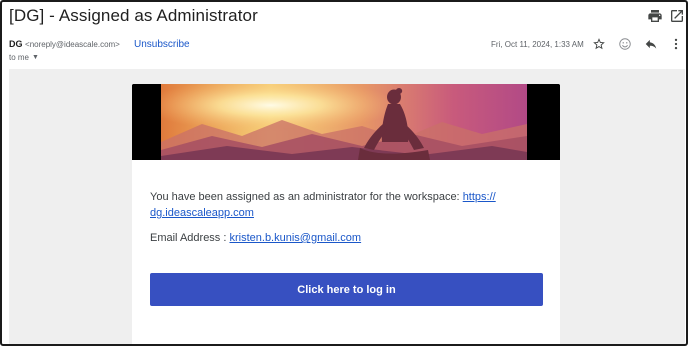 The height and width of the screenshot is (346, 688). What do you see at coordinates (479, 197) in the screenshot?
I see `workspace-link-part-1: https://` at bounding box center [479, 197].